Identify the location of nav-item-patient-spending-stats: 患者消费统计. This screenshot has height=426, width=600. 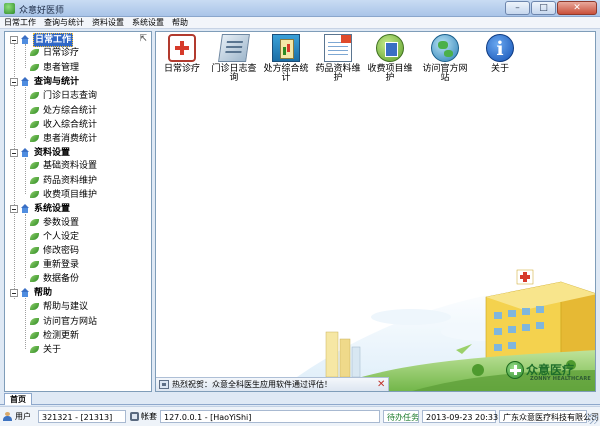
(63, 138).